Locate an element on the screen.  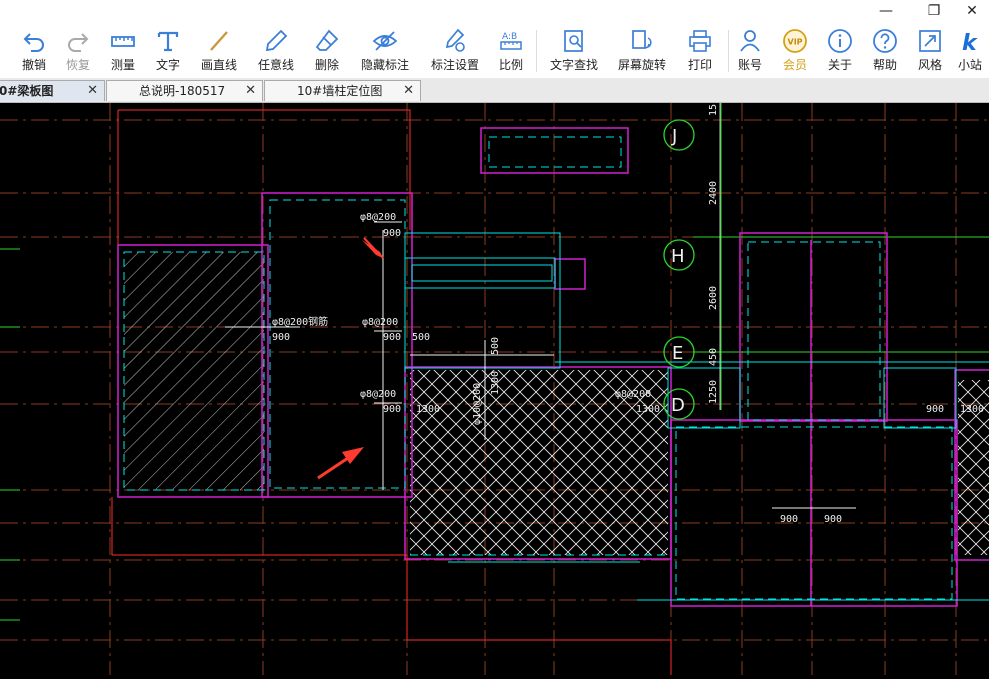
close-window-button: ✕ is located at coordinates (972, 11).